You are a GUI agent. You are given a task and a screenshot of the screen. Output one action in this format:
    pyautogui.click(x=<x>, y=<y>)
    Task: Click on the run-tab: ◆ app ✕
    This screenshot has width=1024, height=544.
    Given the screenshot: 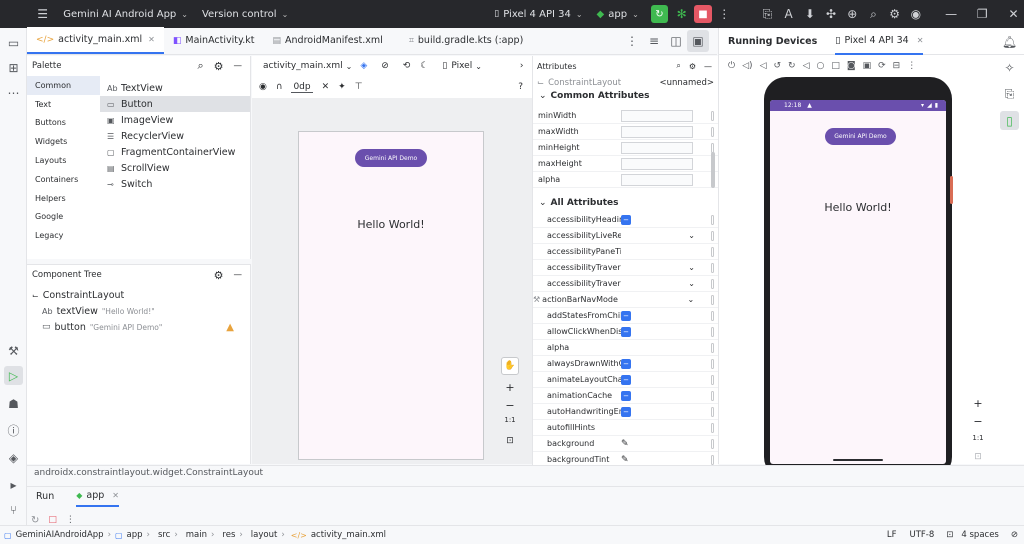 What is the action you would take?
    pyautogui.click(x=97, y=497)
    